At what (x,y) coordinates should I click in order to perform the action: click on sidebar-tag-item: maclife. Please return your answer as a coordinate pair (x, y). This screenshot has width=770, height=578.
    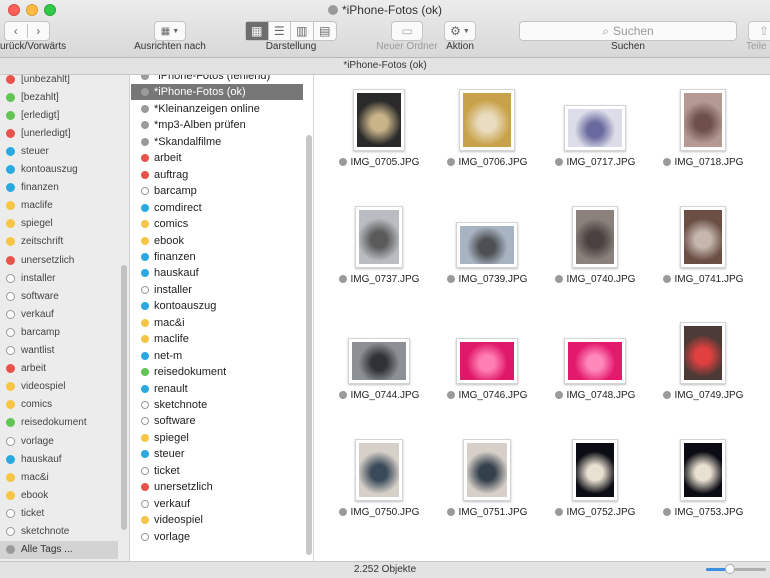
    Looking at the image, I should click on (59, 206).